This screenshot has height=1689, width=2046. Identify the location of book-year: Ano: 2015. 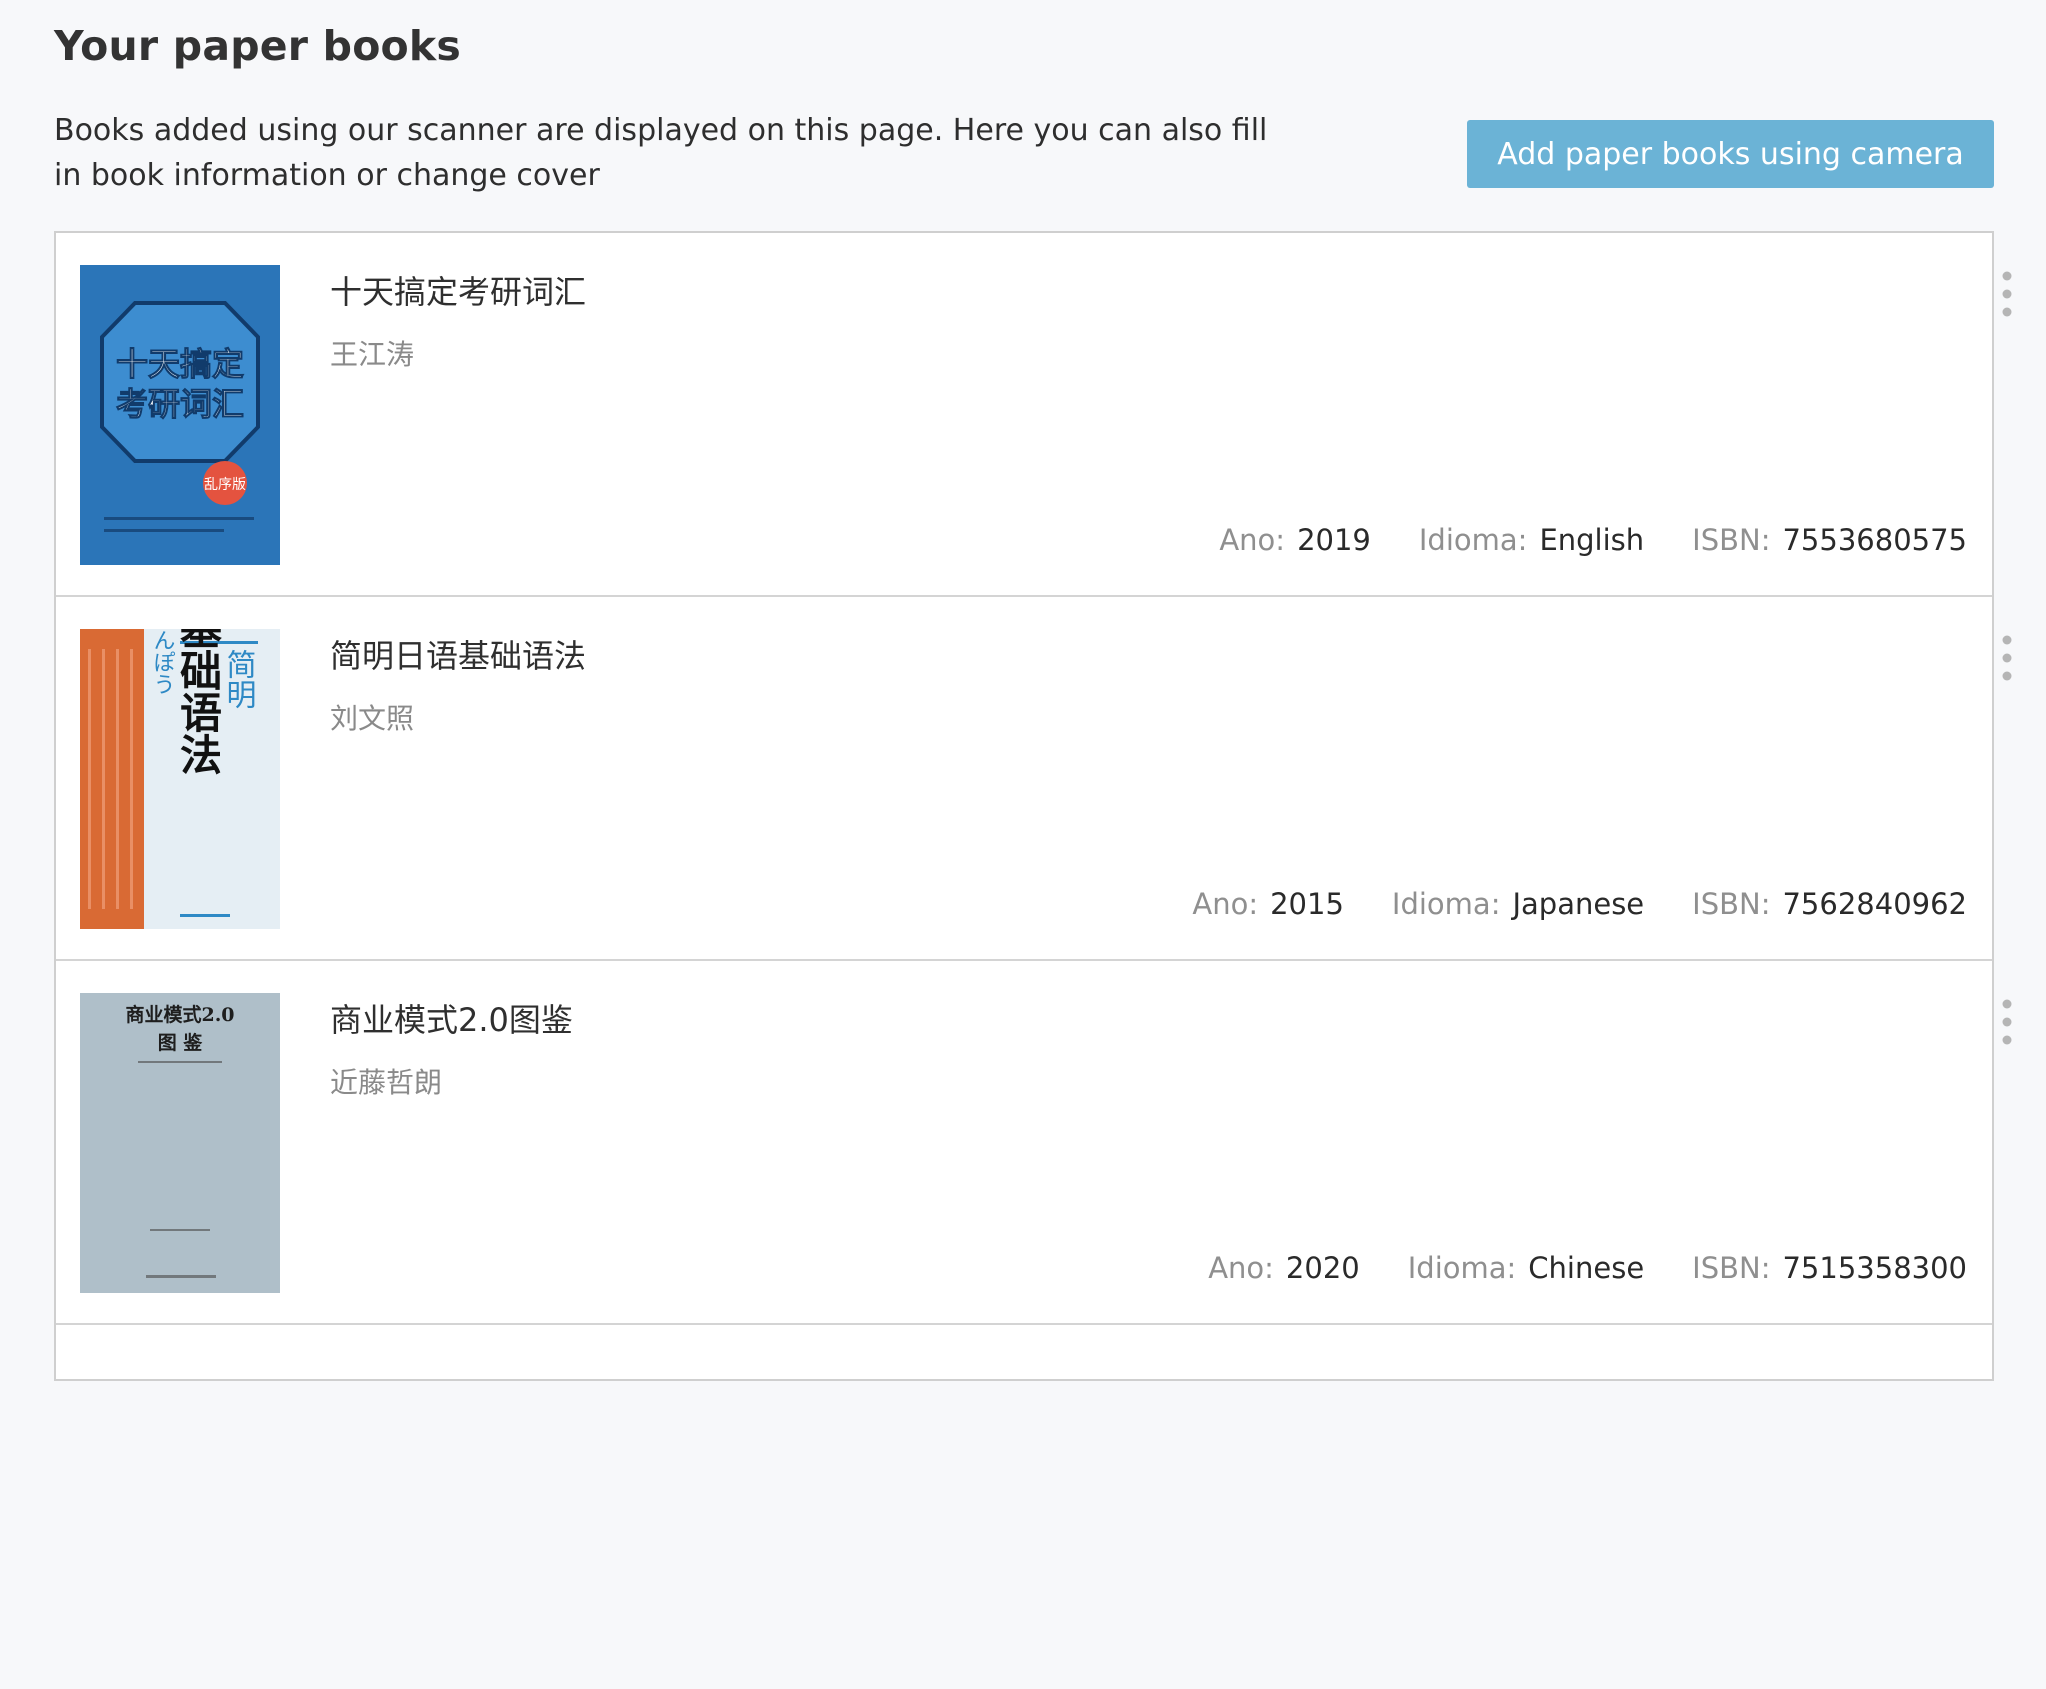
(1268, 904).